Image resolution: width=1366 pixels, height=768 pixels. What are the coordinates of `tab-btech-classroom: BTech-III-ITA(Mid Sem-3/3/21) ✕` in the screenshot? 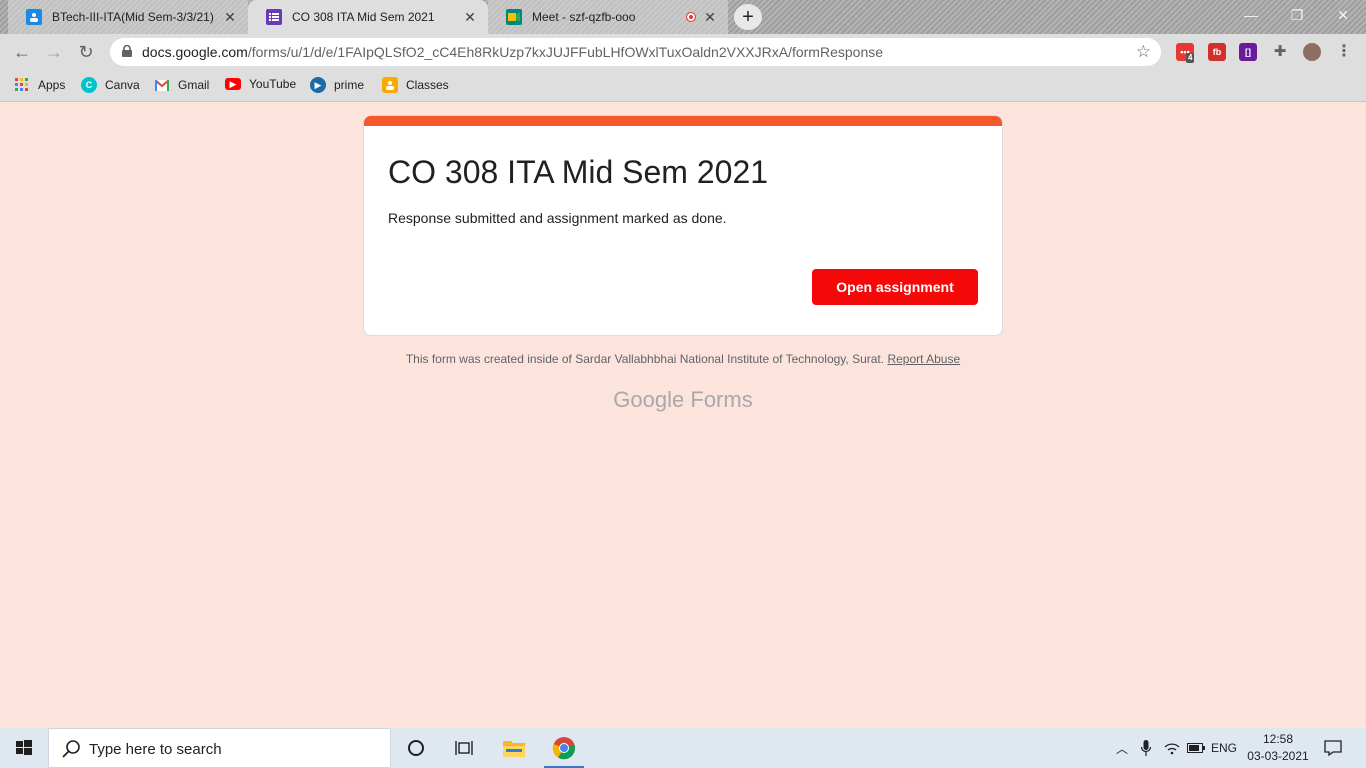 It's located at (128, 17).